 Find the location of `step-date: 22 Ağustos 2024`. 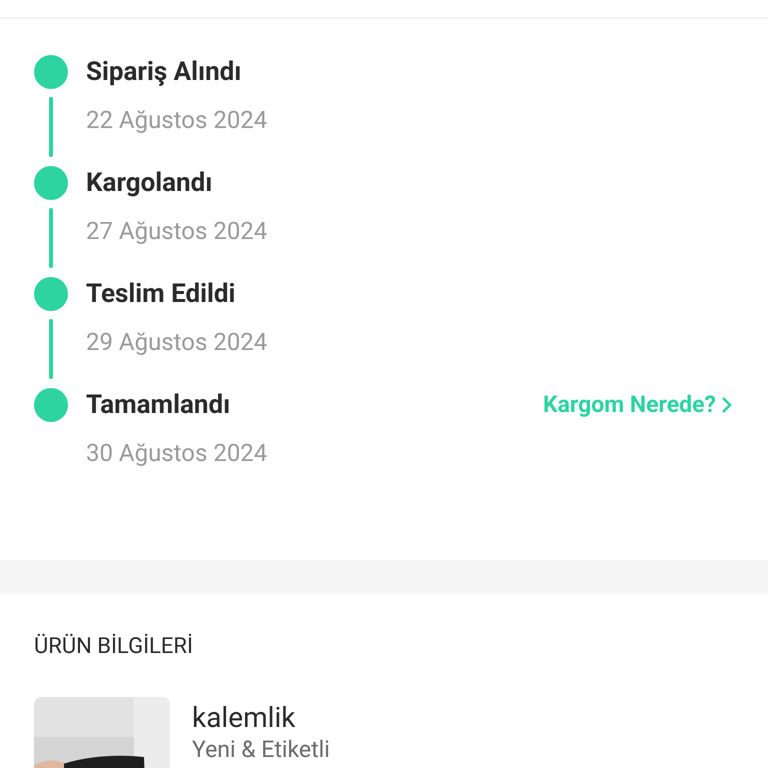

step-date: 22 Ağustos 2024 is located at coordinates (177, 120).